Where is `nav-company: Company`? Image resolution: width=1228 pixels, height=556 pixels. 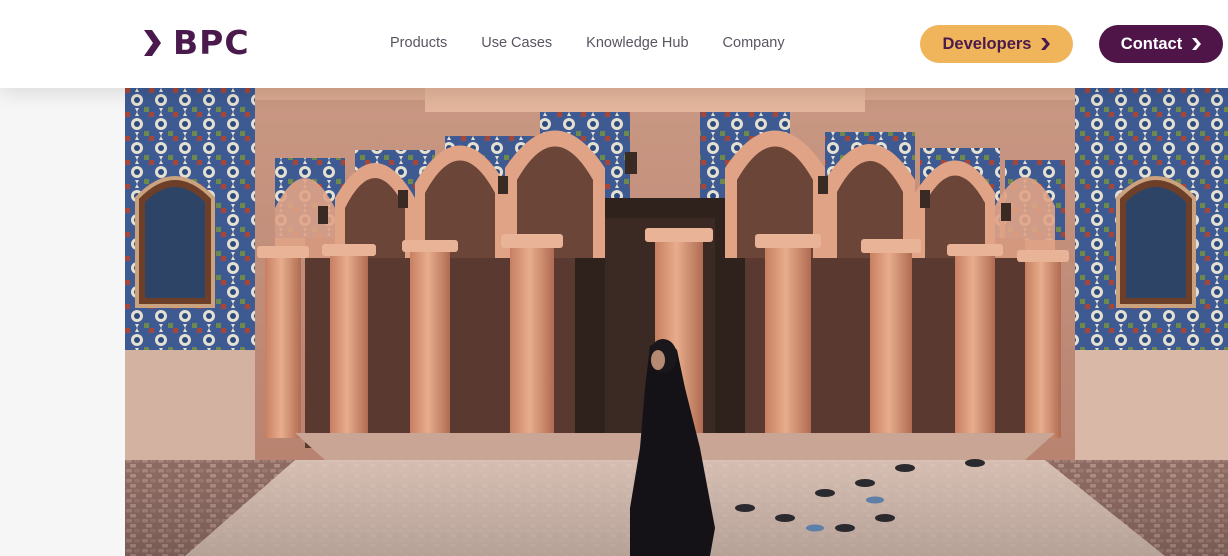 nav-company: Company is located at coordinates (754, 43).